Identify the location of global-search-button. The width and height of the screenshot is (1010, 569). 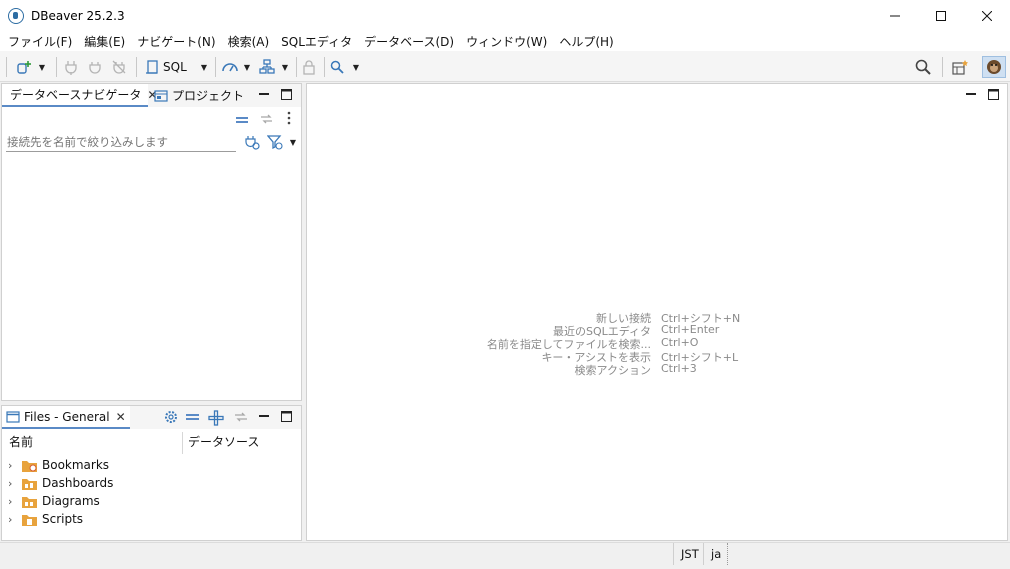
(923, 67).